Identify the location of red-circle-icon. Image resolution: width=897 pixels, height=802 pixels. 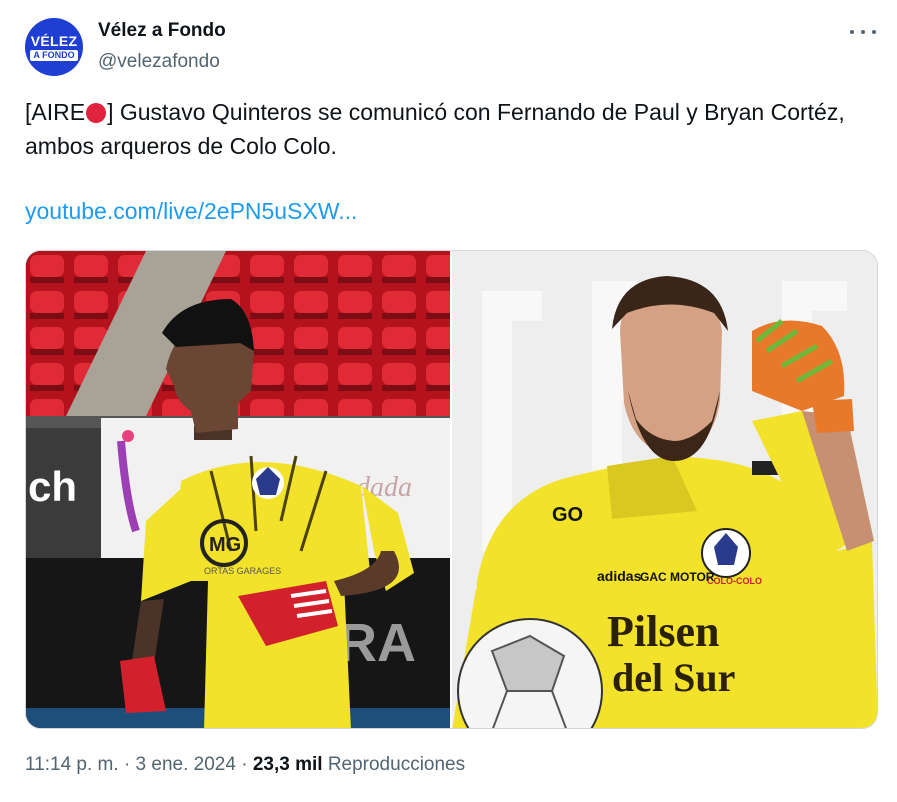
(96, 113).